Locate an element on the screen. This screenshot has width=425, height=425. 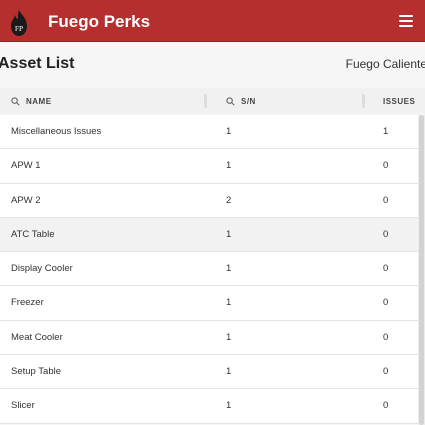
column-header-name: NAME is located at coordinates (31, 101).